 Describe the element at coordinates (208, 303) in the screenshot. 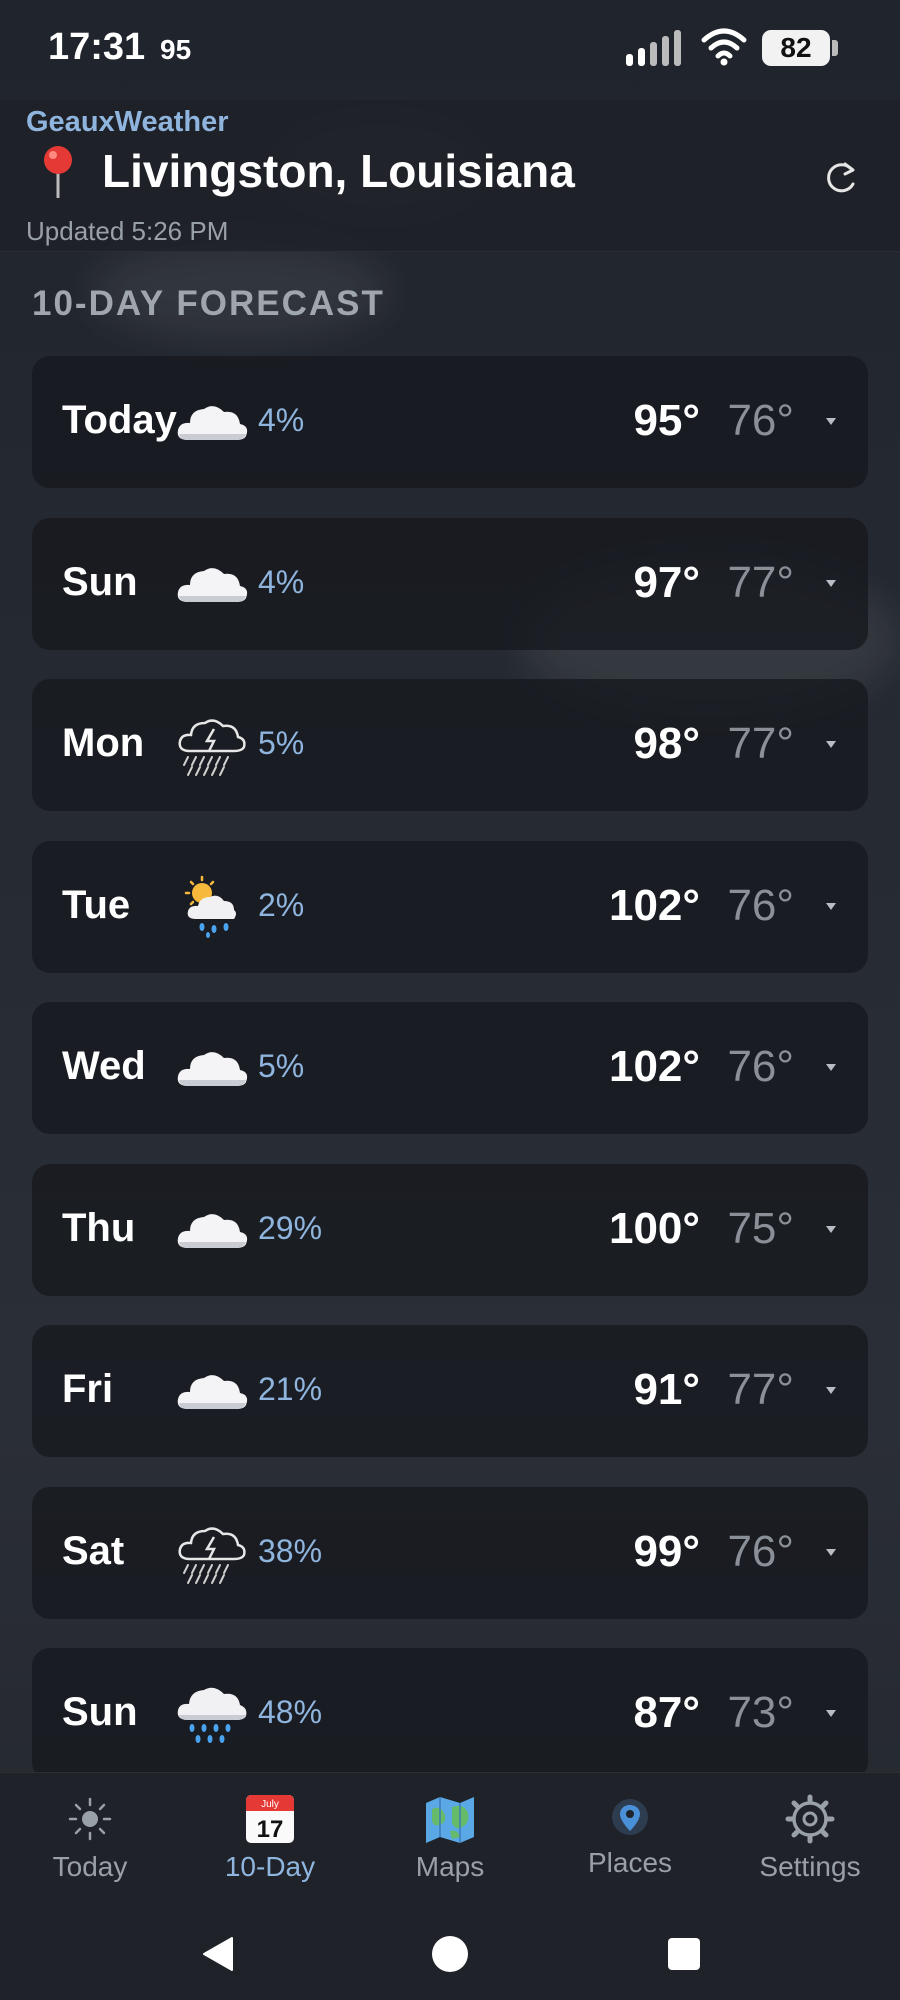

I see `section-title: 10-DAY FORECAST` at that location.